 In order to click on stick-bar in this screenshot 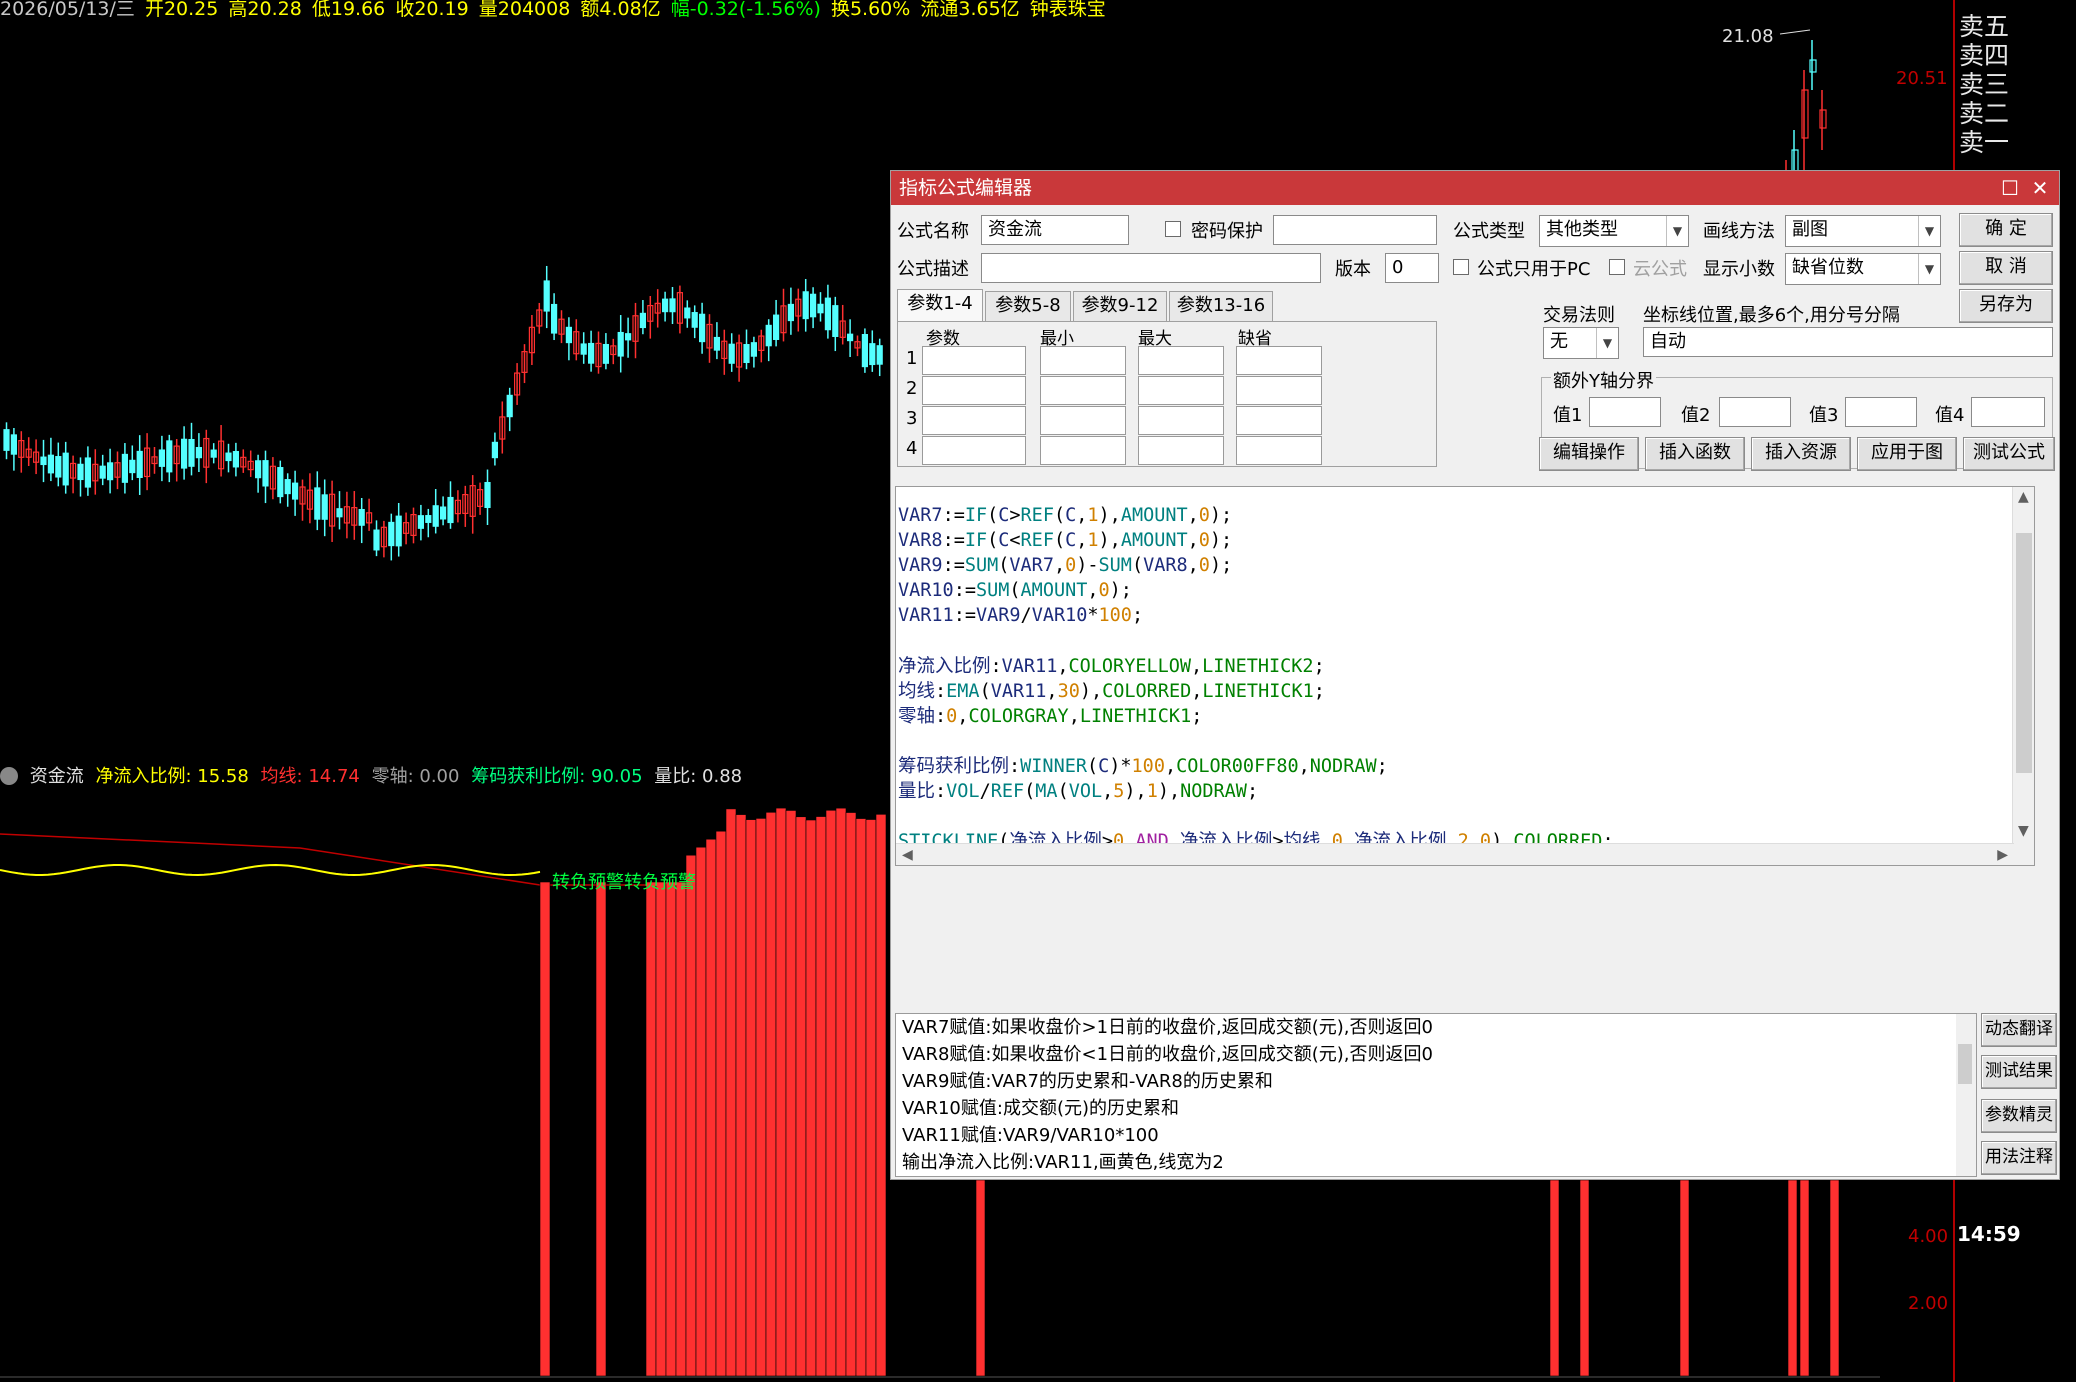, I will do `click(801, 1096)`.